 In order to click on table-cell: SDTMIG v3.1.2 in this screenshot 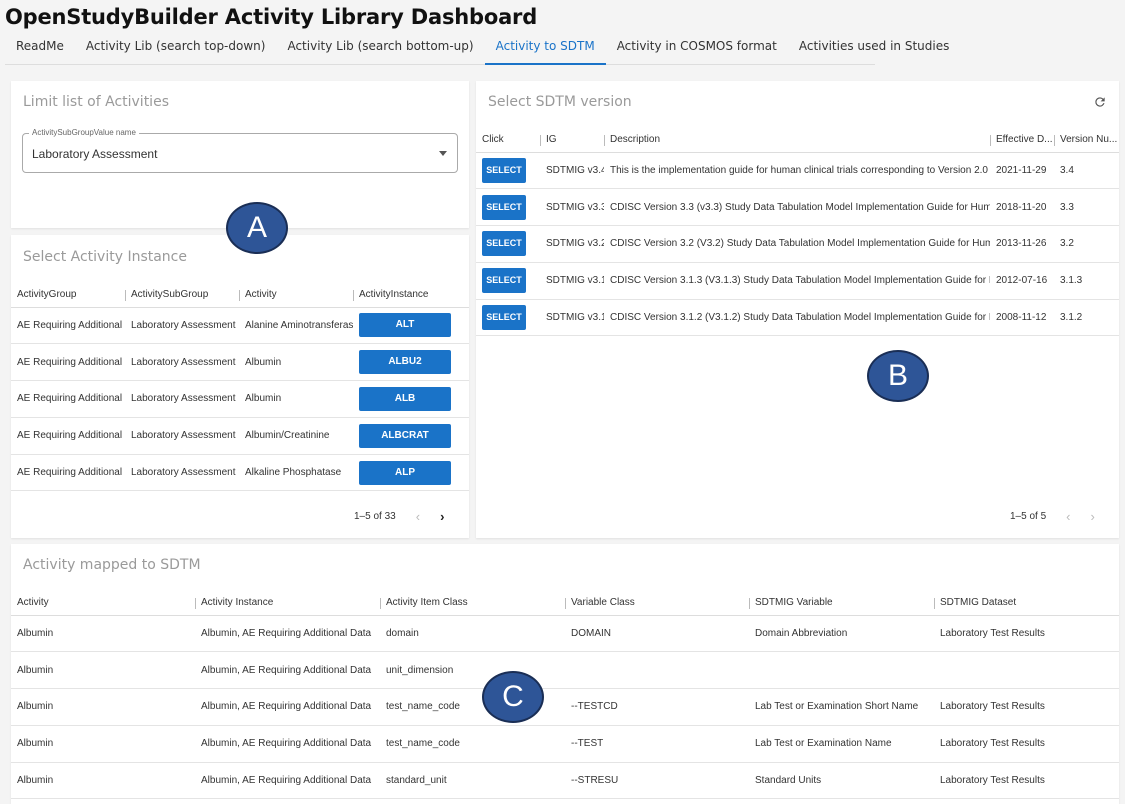, I will do `click(572, 318)`.